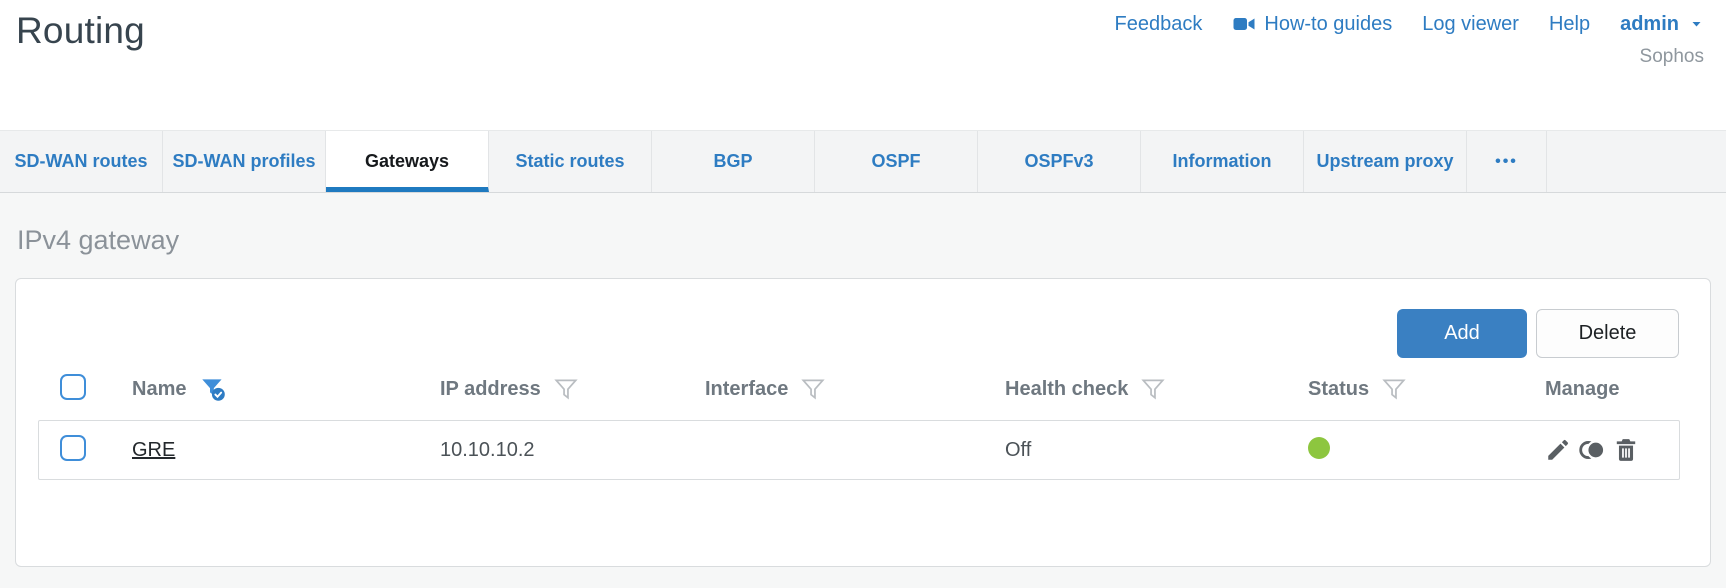  Describe the element at coordinates (1649, 23) in the screenshot. I see `user-name: admin` at that location.